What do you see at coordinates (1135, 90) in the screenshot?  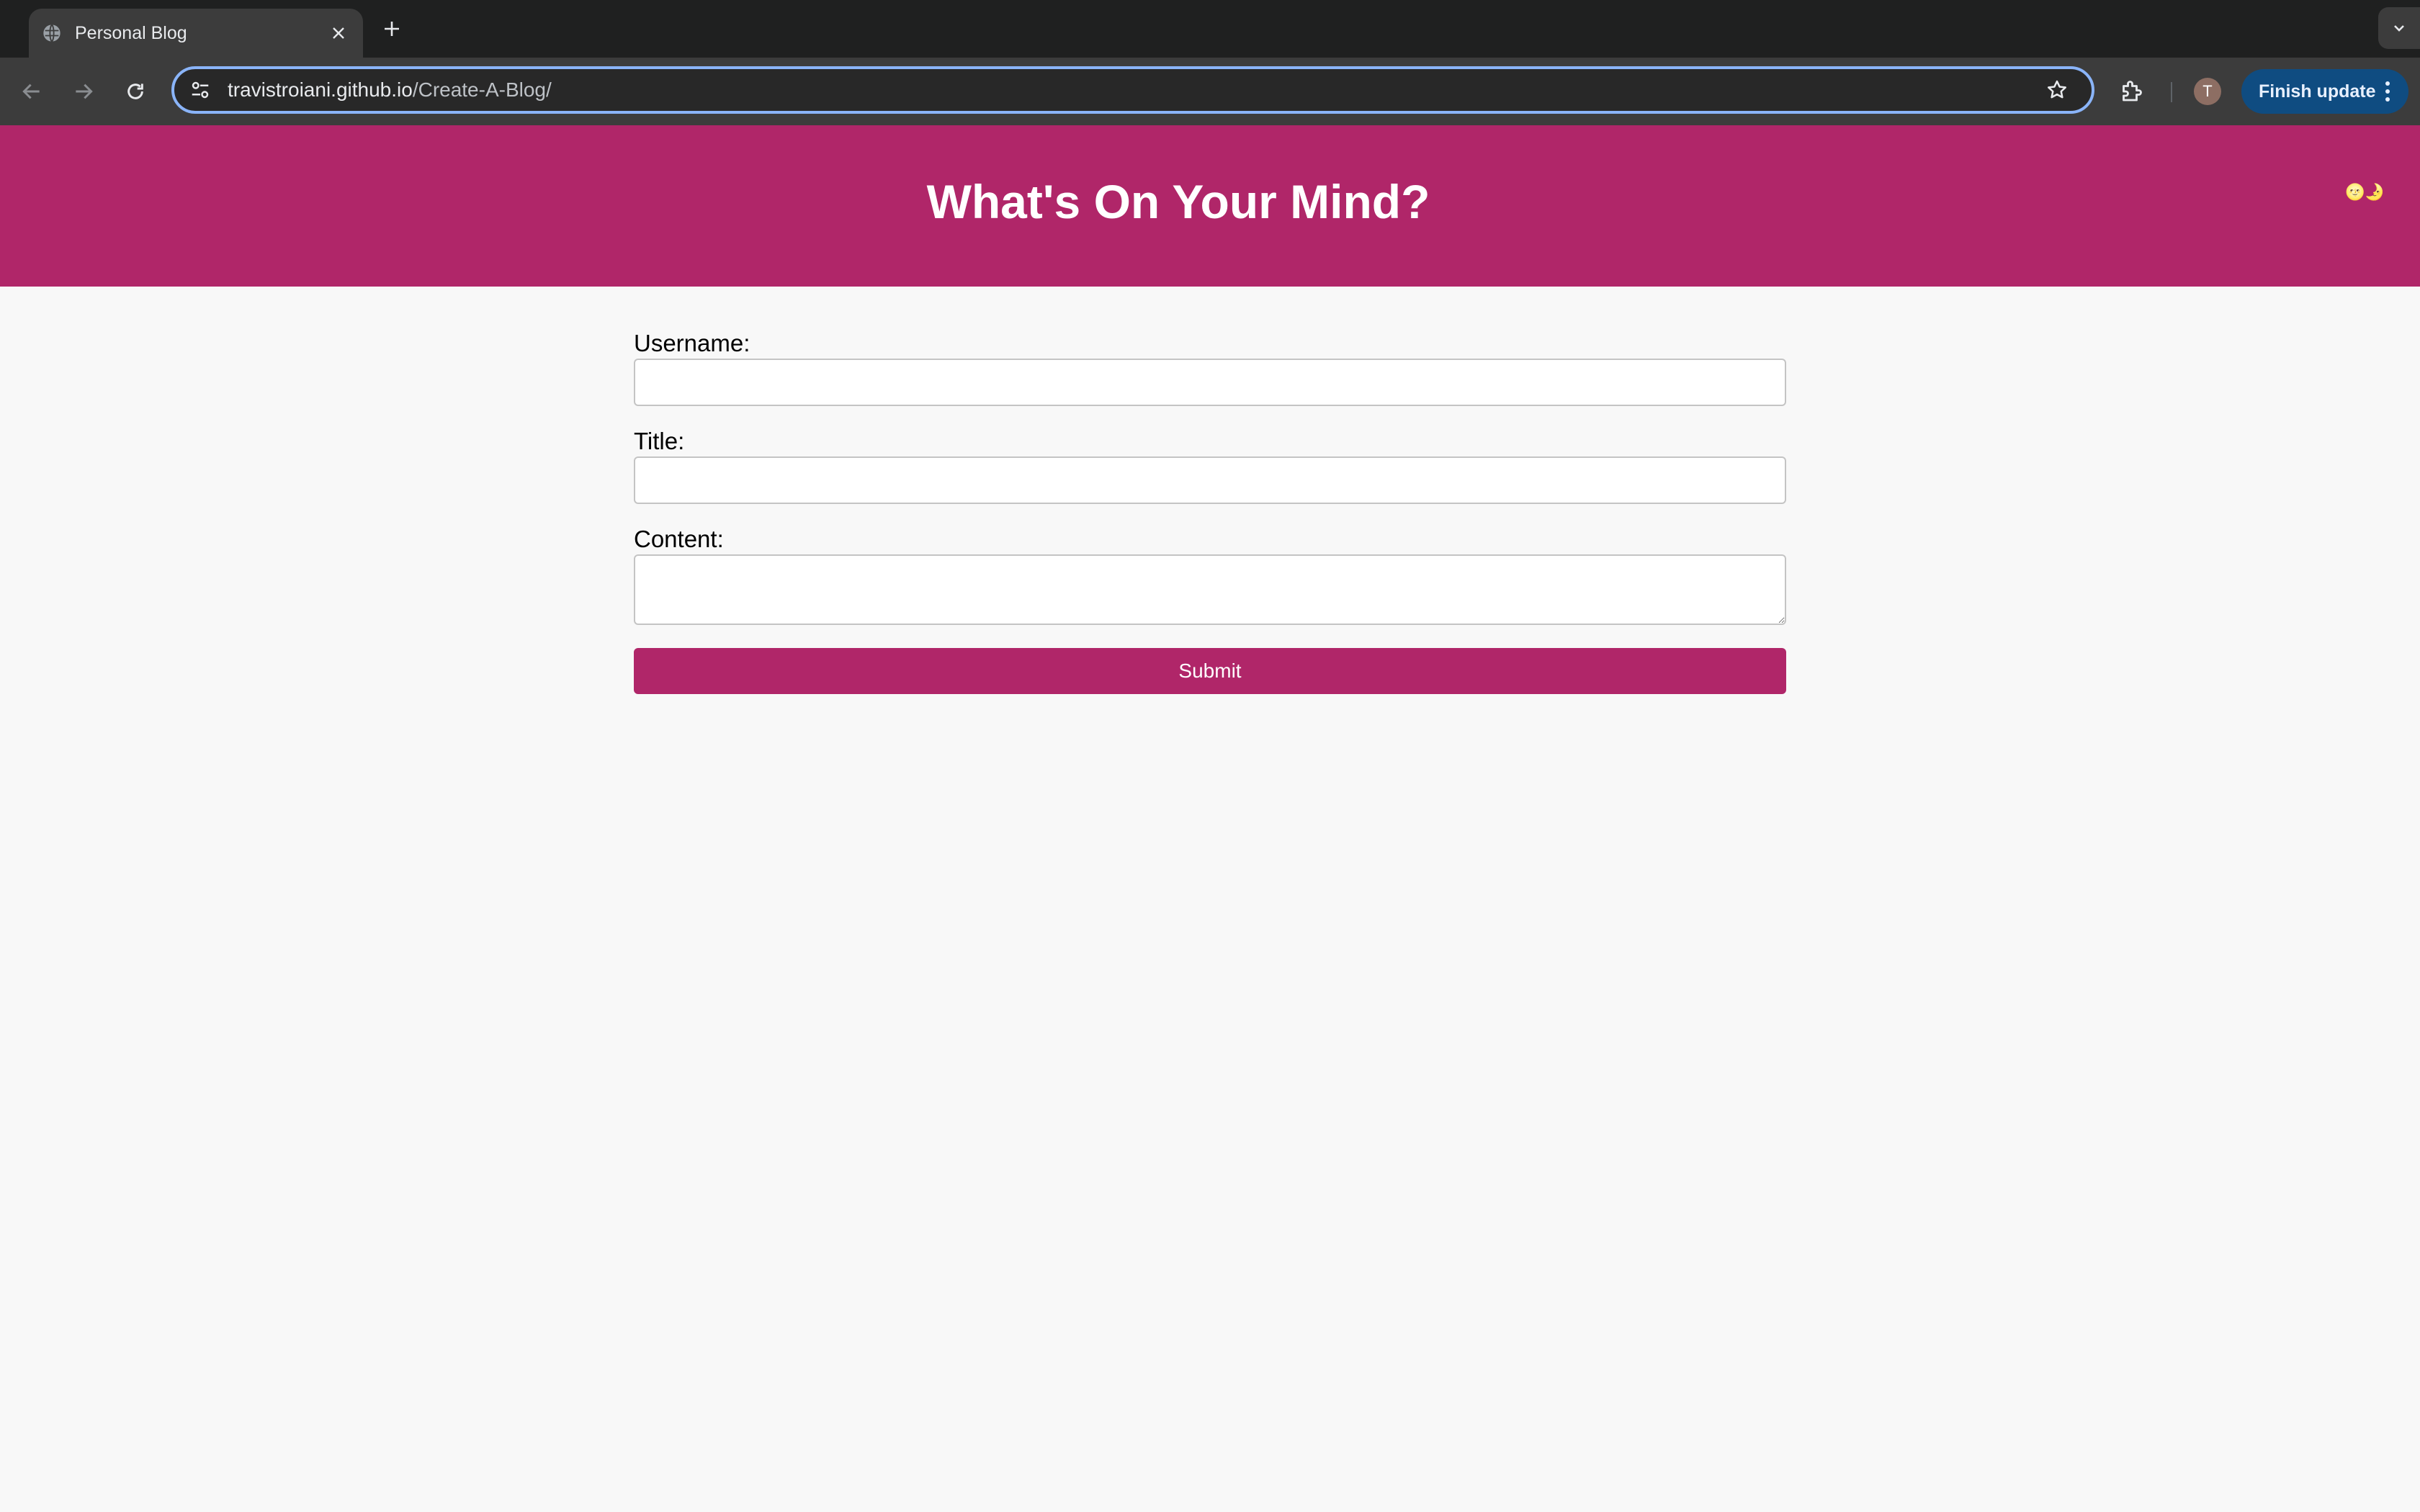 I see `url-text: travistroiani.github.io/Create-A-Blog/` at bounding box center [1135, 90].